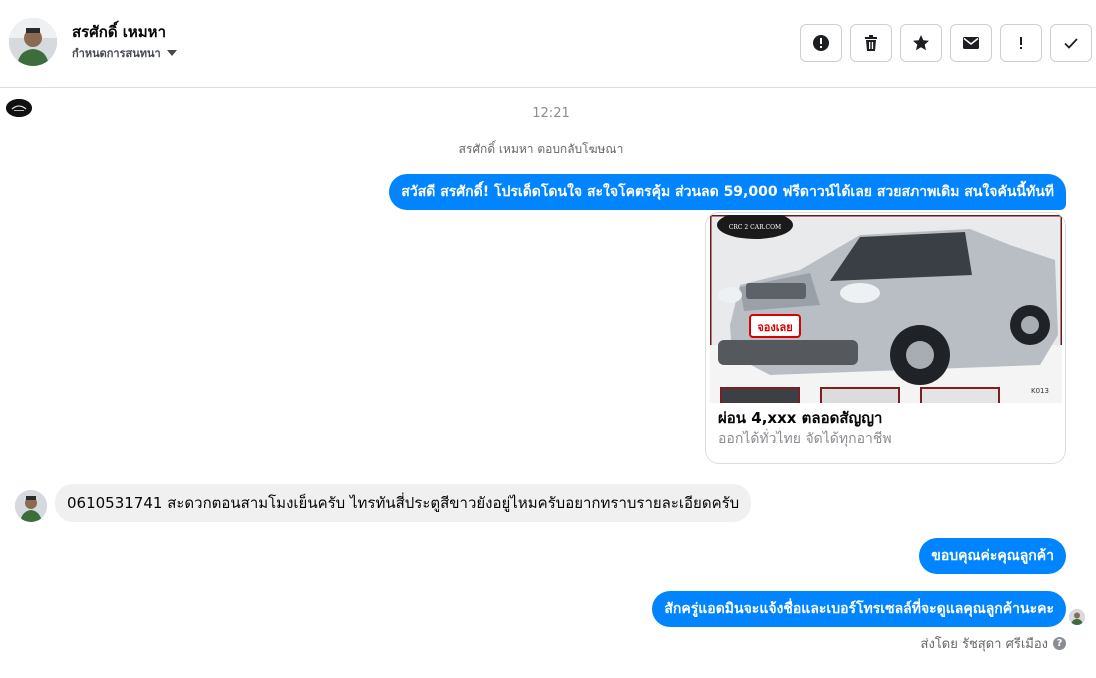 Image resolution: width=1096 pixels, height=678 pixels. I want to click on sent-by-note: ส่งโดย รัชสุดา ศรีเมือง ?, so click(993, 643).